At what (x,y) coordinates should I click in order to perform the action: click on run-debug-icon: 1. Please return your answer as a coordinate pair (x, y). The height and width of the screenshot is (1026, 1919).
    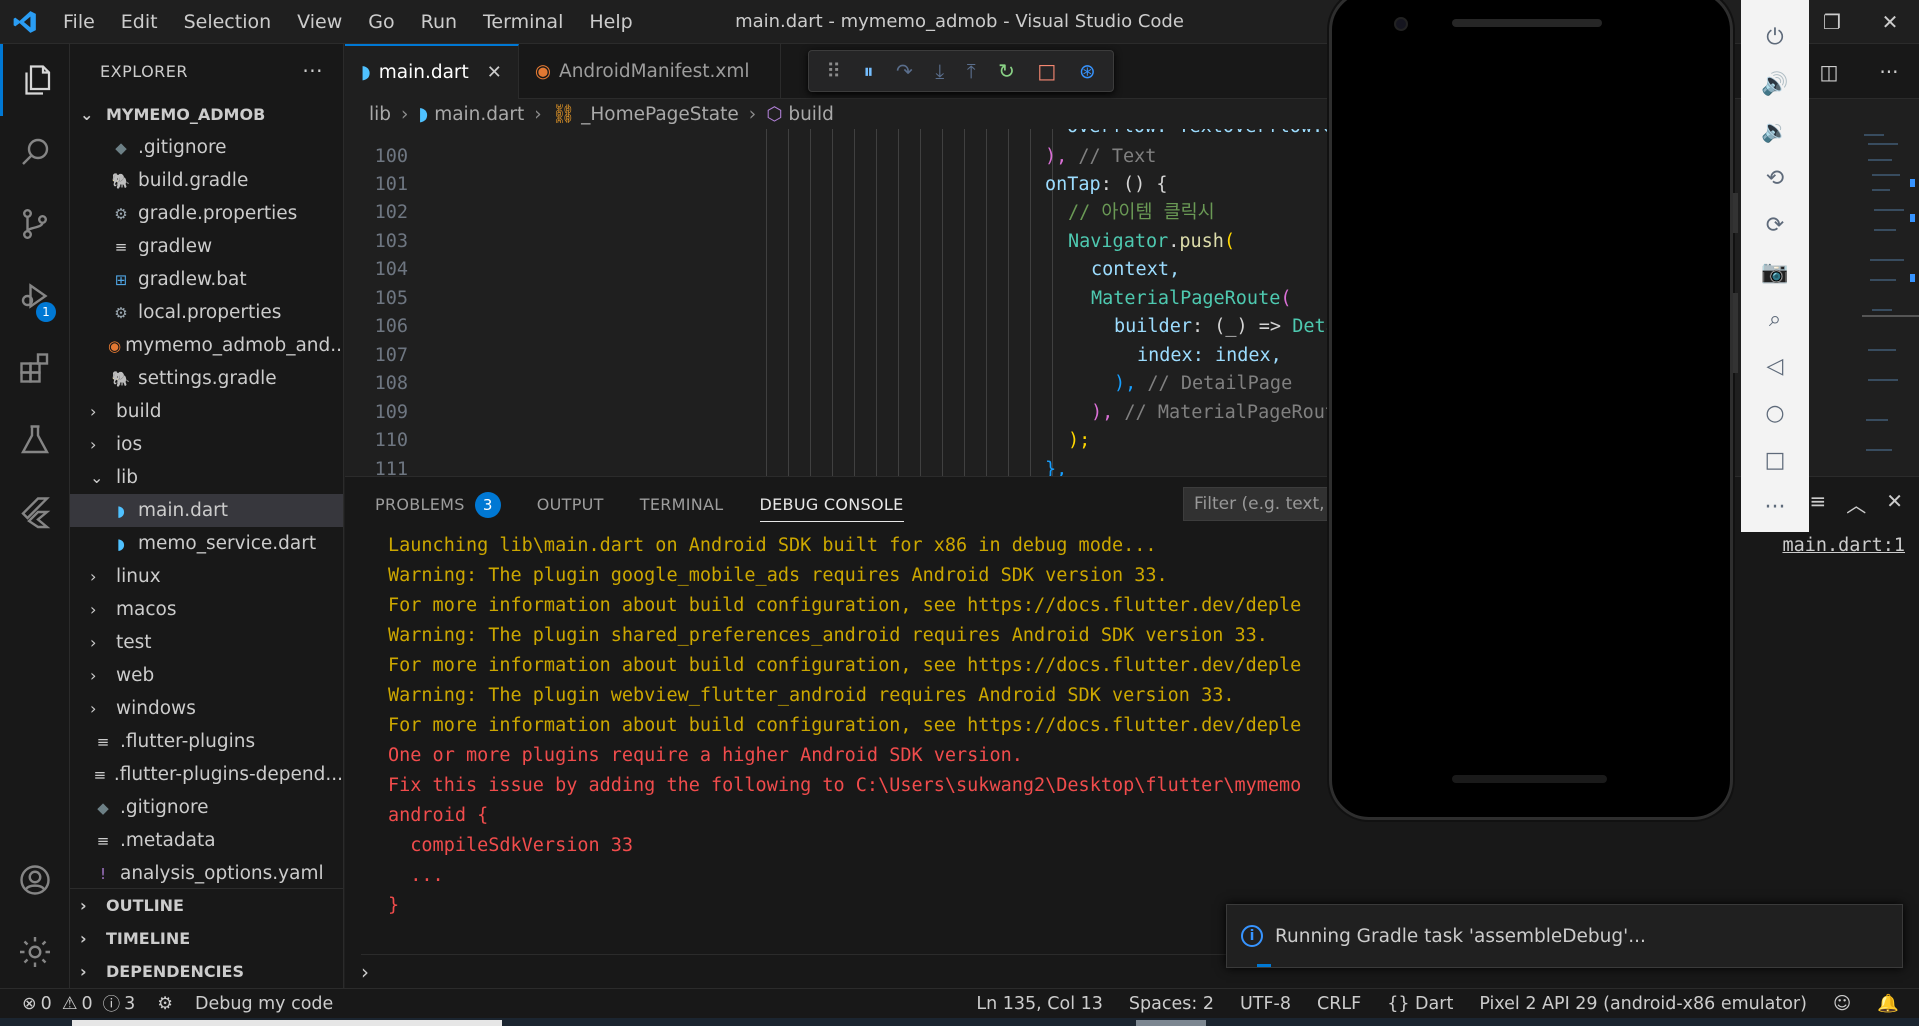
    Looking at the image, I should click on (35, 296).